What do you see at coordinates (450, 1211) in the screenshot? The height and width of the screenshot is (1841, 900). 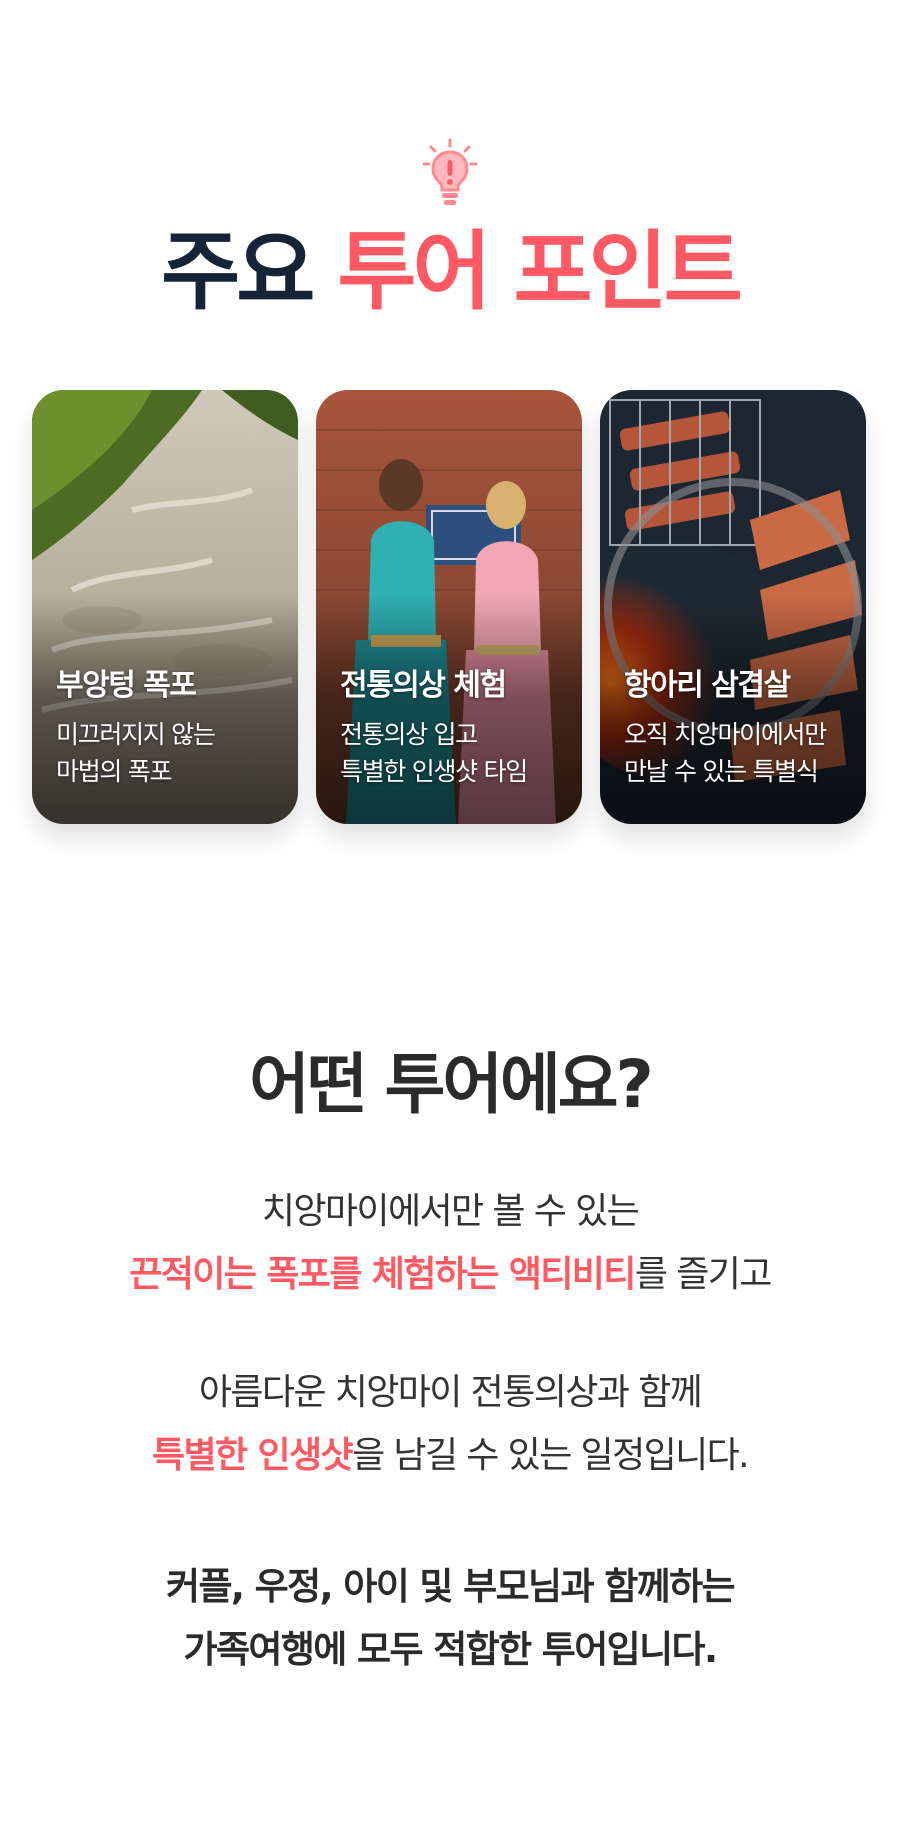 I see `about-line: 치앙마이에서만 볼 수 있는` at bounding box center [450, 1211].